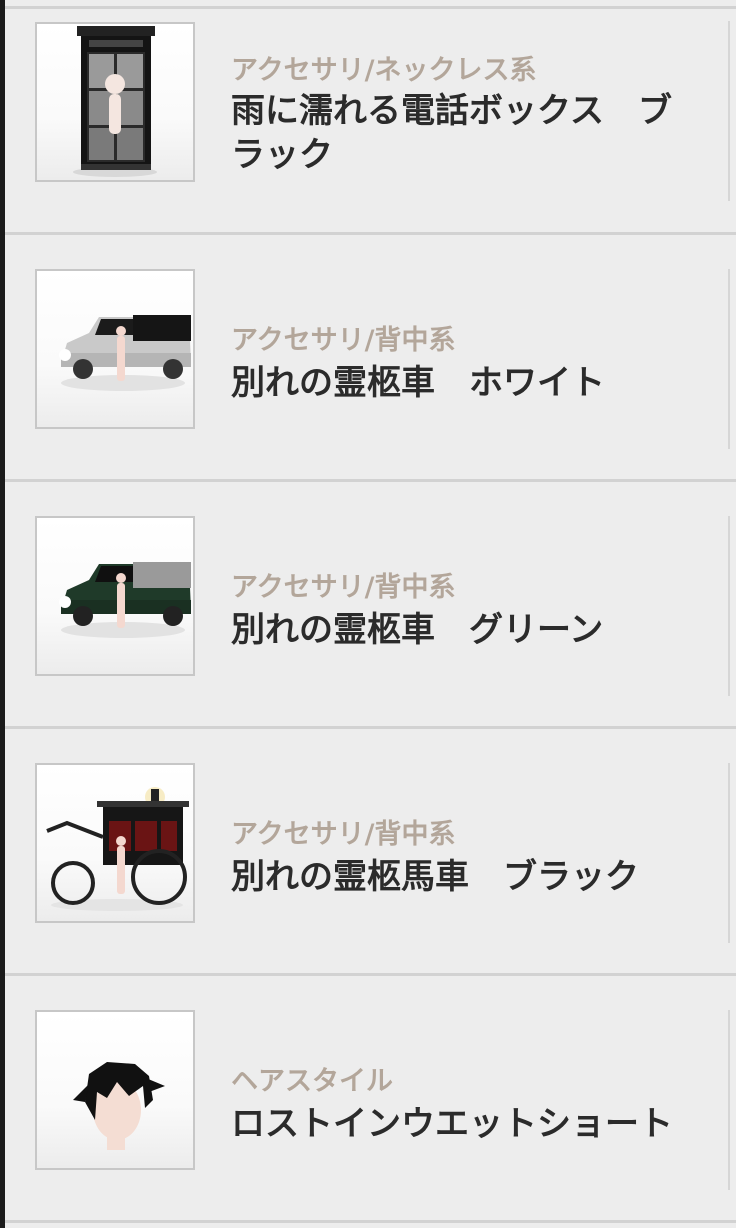 This screenshot has height=1228, width=736. Describe the element at coordinates (452, 1124) in the screenshot. I see `item-title: ロストインウエットショート` at that location.